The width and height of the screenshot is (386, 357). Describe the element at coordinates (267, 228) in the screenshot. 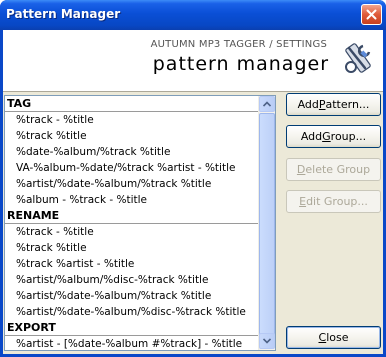

I see `scroll-thumb` at that location.